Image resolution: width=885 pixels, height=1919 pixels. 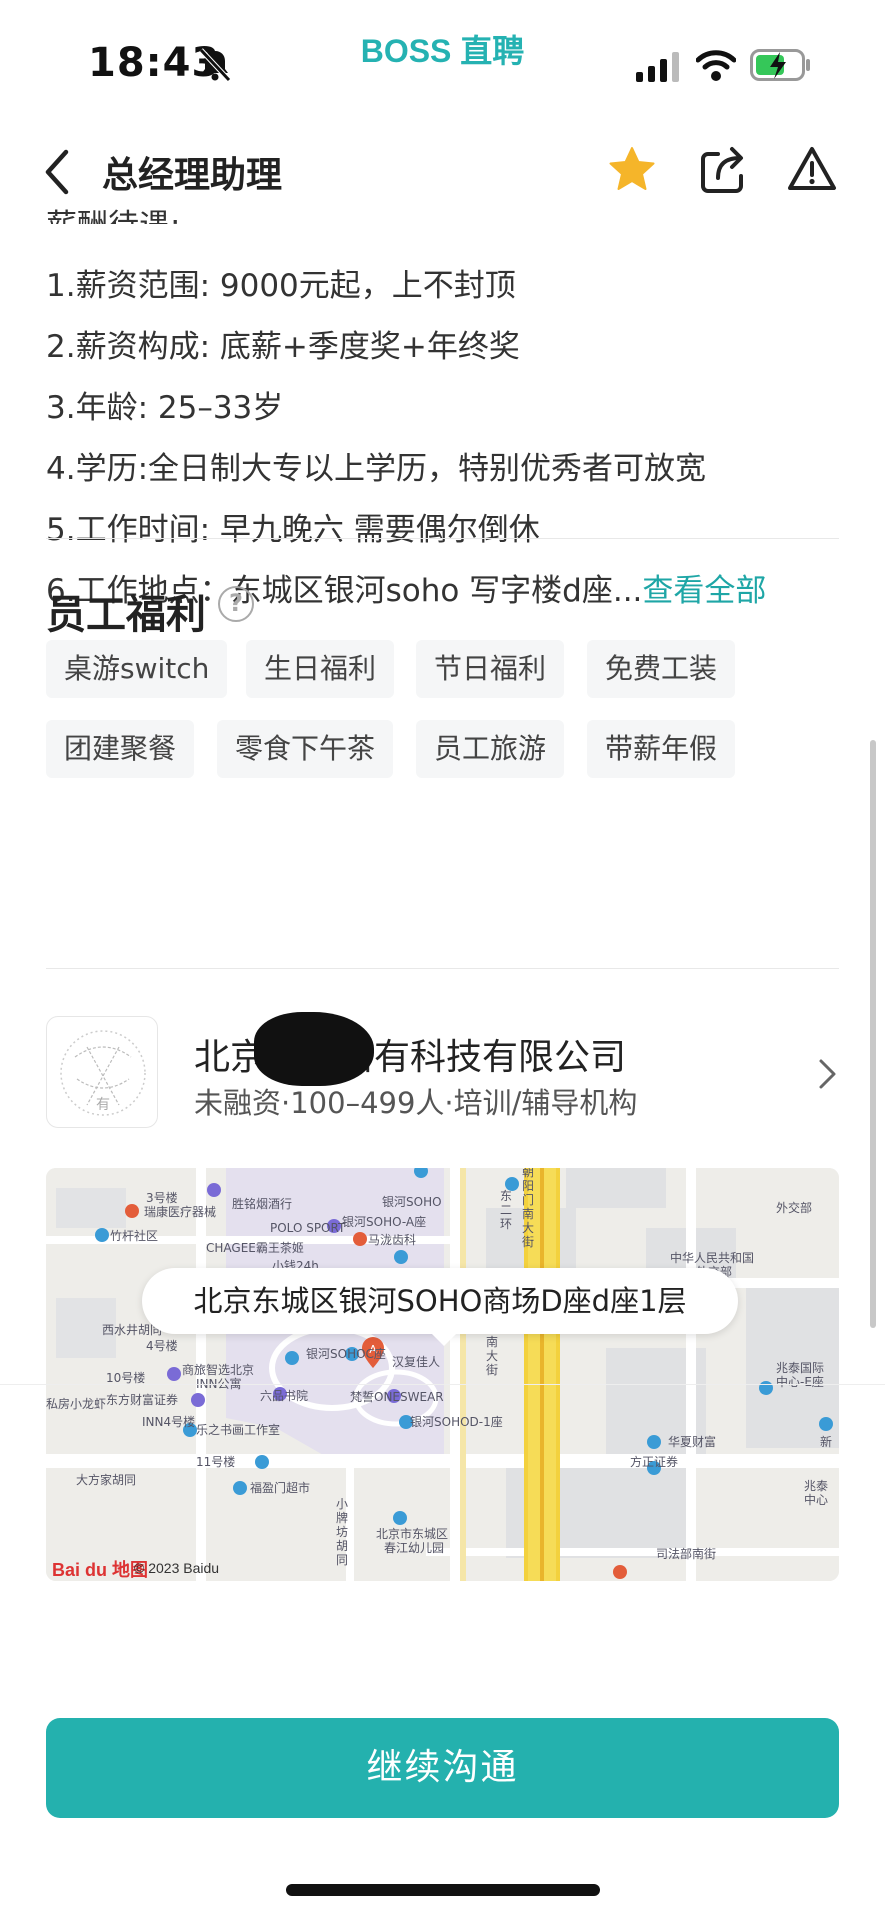 I want to click on benefit-tag: 桌游switch, so click(x=137, y=669).